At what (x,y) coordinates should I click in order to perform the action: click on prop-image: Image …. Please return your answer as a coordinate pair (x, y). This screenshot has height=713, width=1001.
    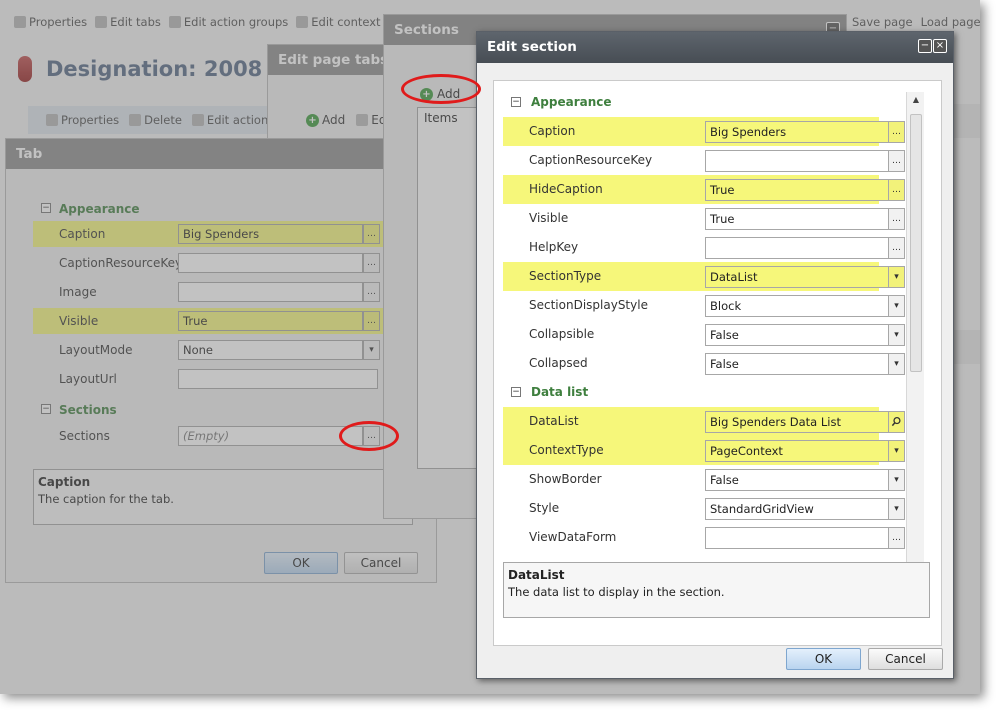
    Looking at the image, I should click on (210, 292).